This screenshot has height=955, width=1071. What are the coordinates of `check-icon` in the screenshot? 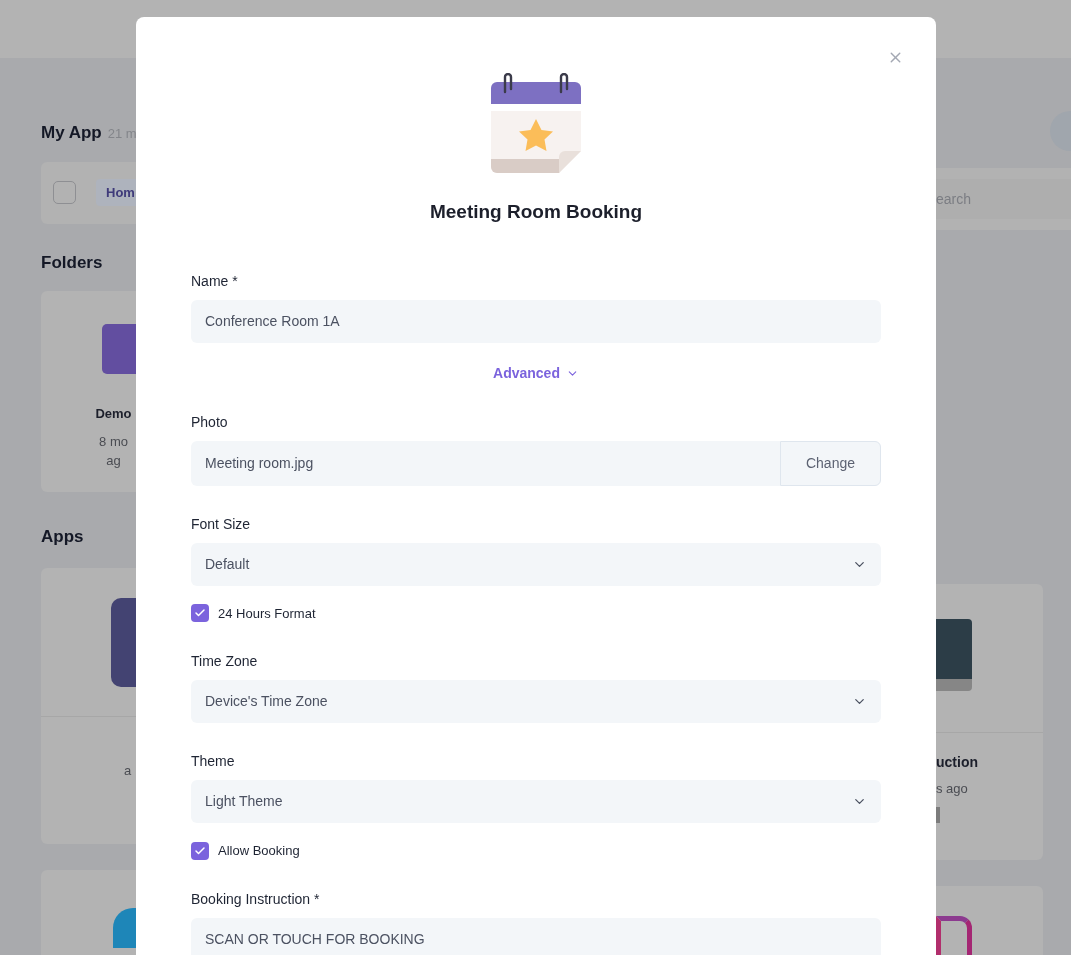 It's located at (200, 850).